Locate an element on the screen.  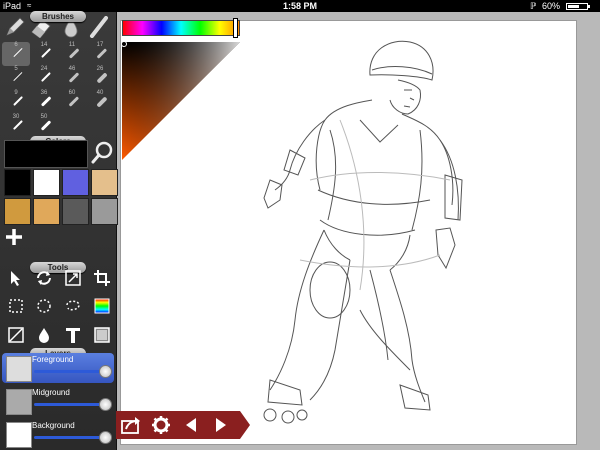
layer-row: Midground is located at coordinates (58, 401).